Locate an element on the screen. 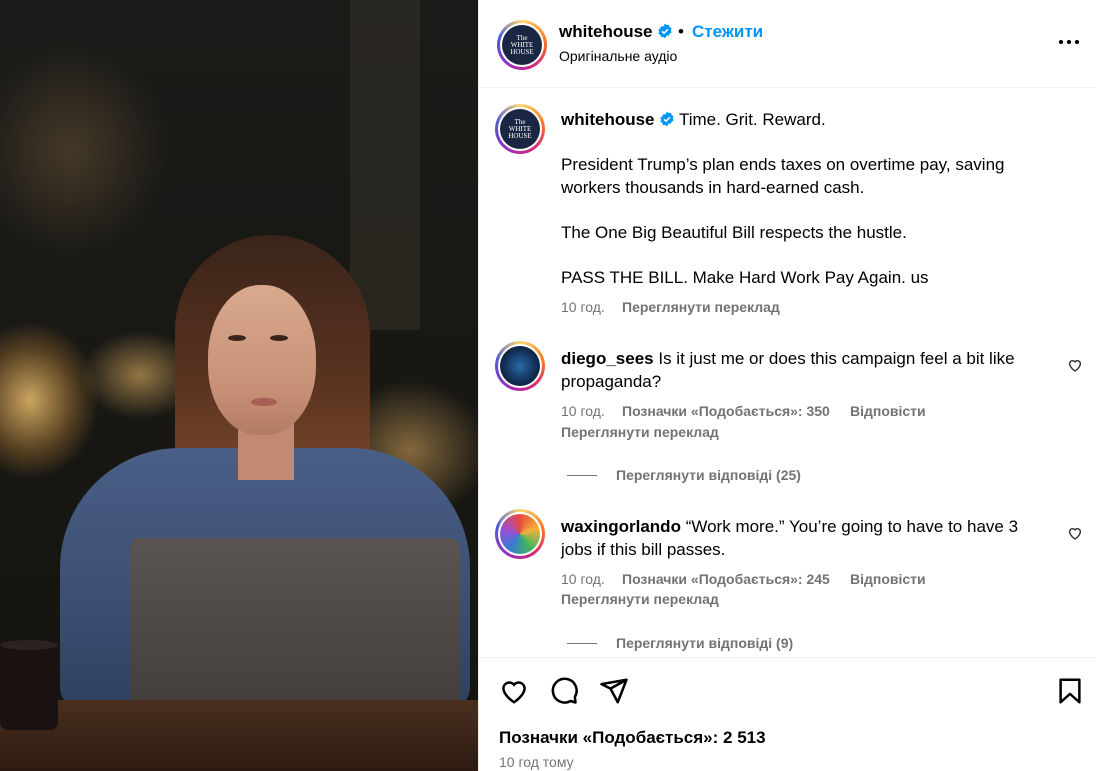 This screenshot has width=1096, height=771. share-icon is located at coordinates (614, 691).